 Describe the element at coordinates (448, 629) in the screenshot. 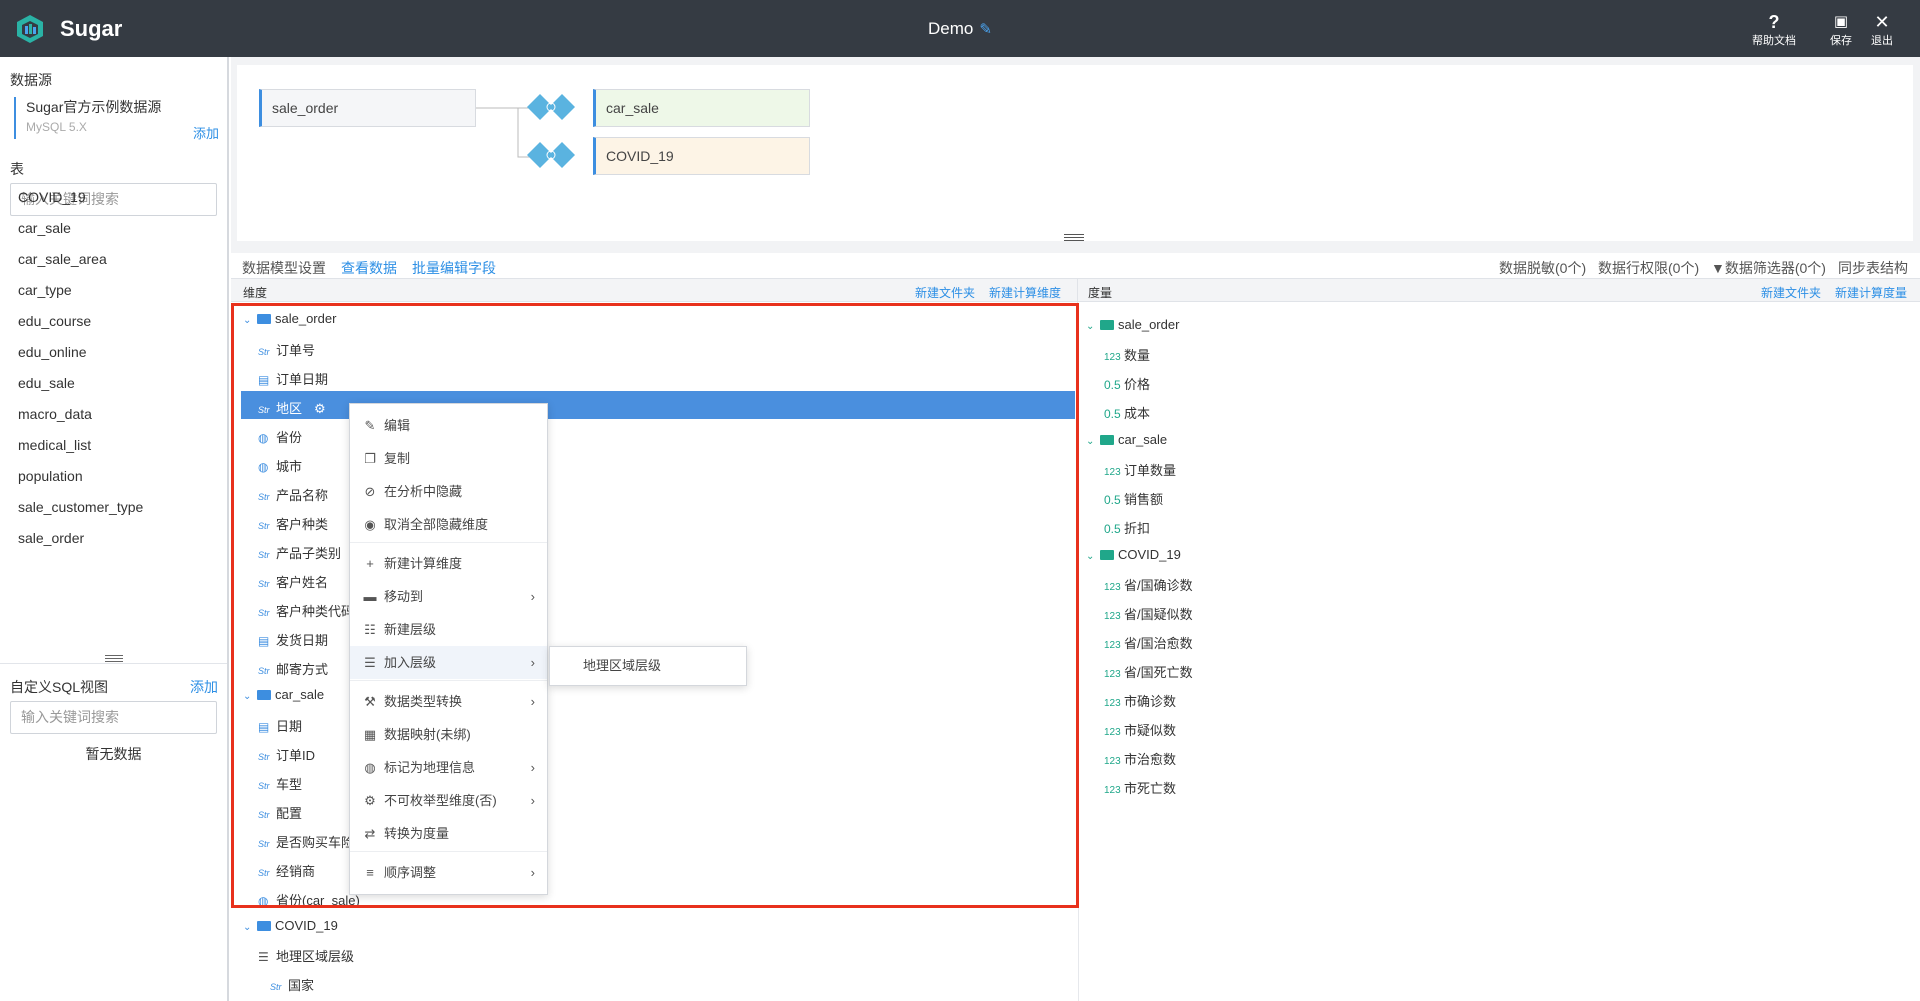

I see `menu-item: ☷ 新建层级` at that location.